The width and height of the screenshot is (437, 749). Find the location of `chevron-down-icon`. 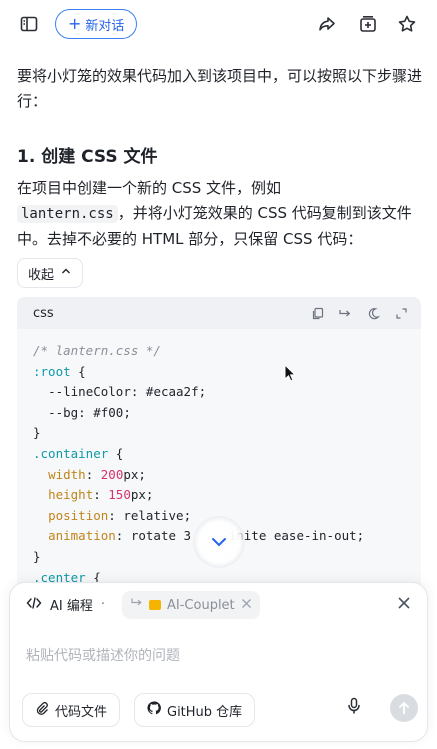

chevron-down-icon is located at coordinates (219, 542).